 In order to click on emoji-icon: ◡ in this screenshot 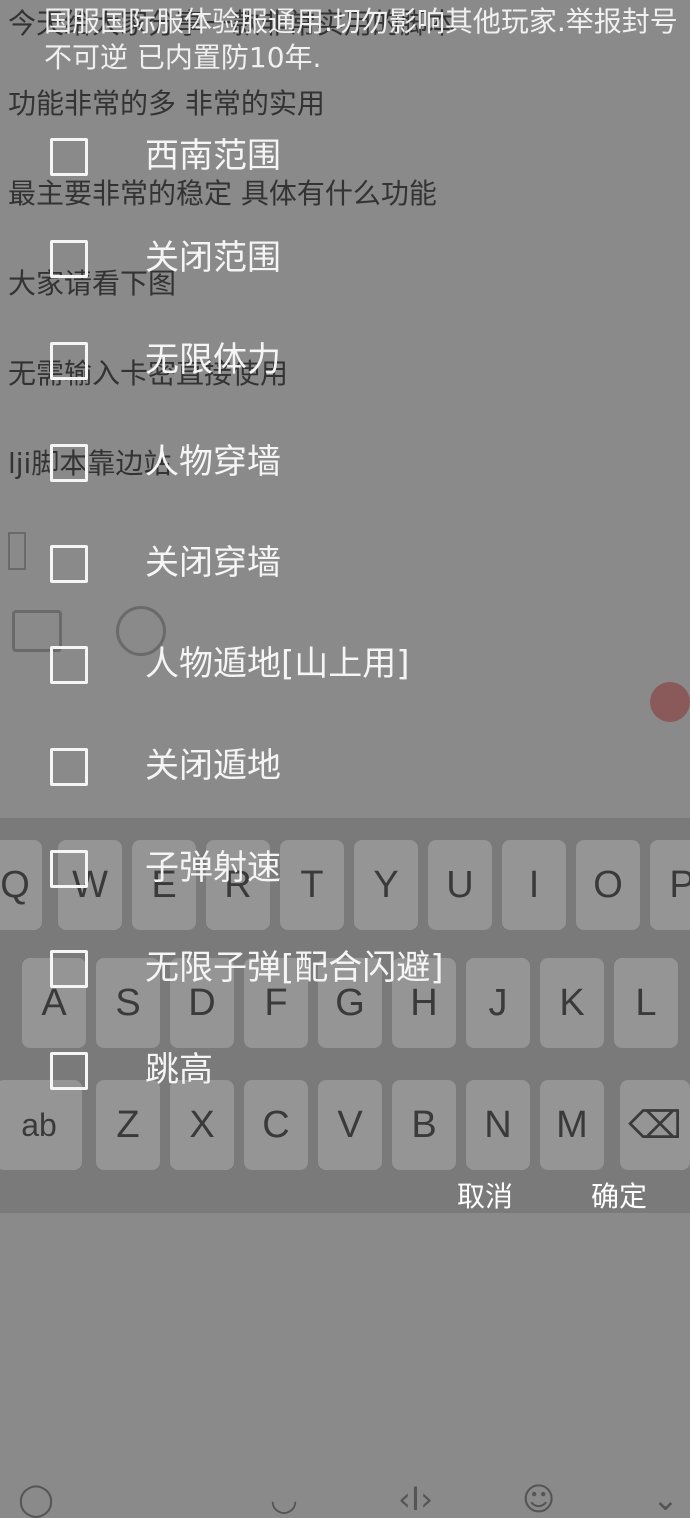, I will do `click(284, 1499)`.